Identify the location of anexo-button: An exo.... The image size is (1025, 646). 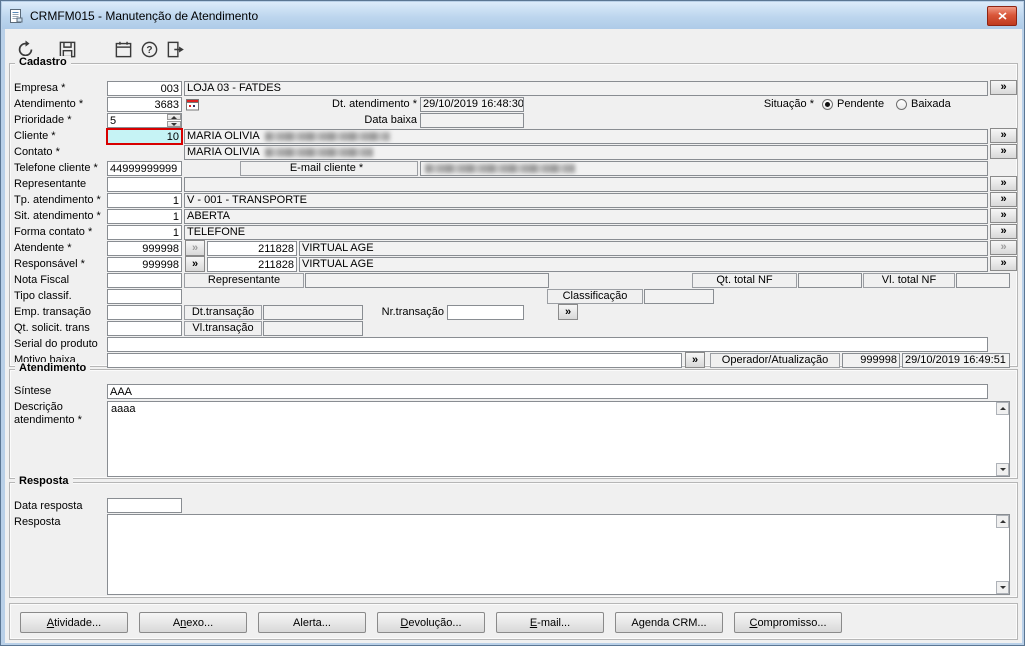
(193, 622).